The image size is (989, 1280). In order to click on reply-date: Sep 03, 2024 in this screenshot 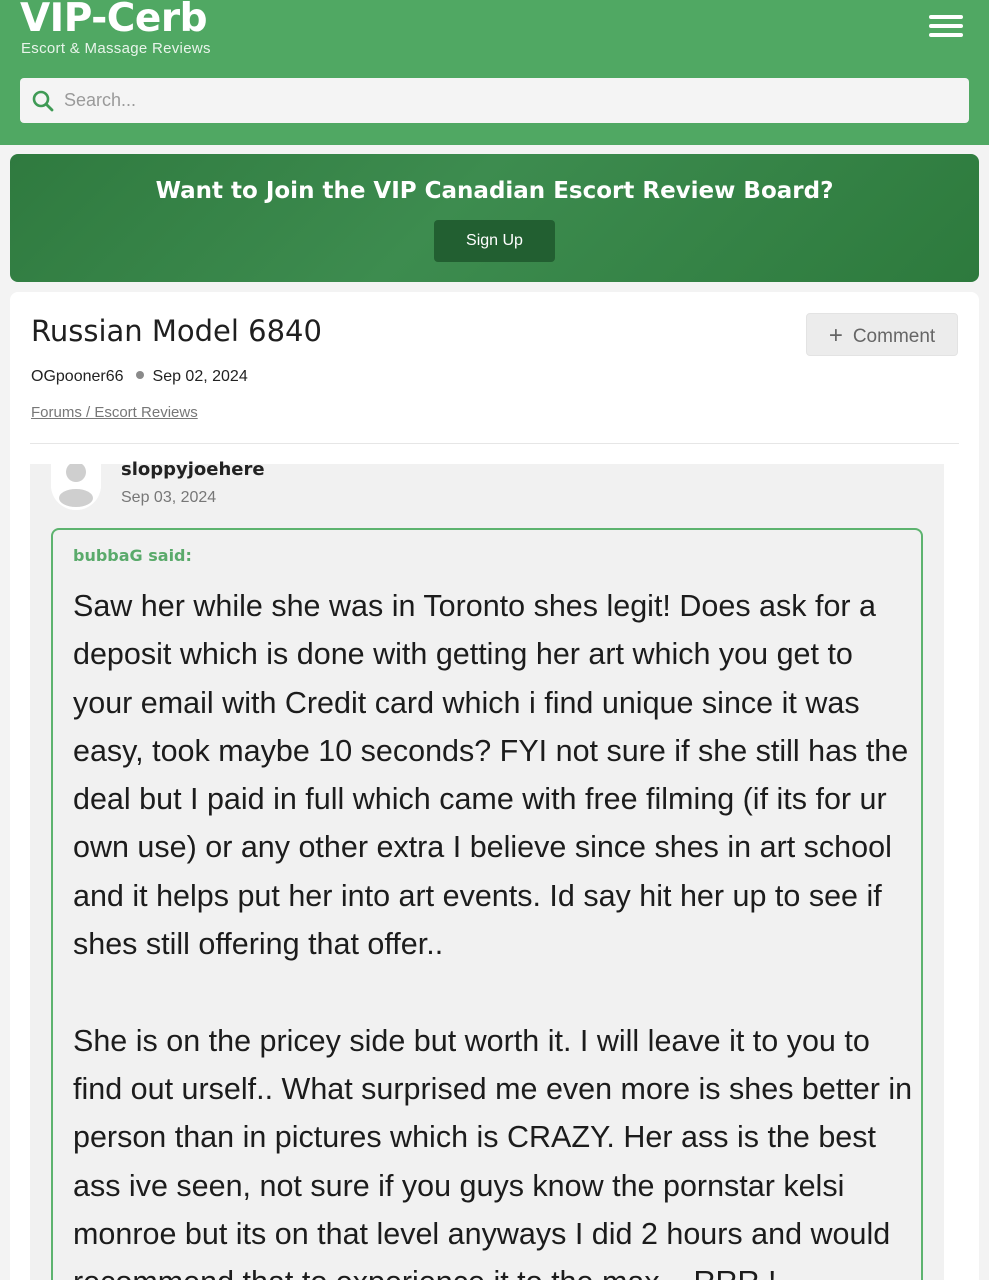, I will do `click(169, 497)`.